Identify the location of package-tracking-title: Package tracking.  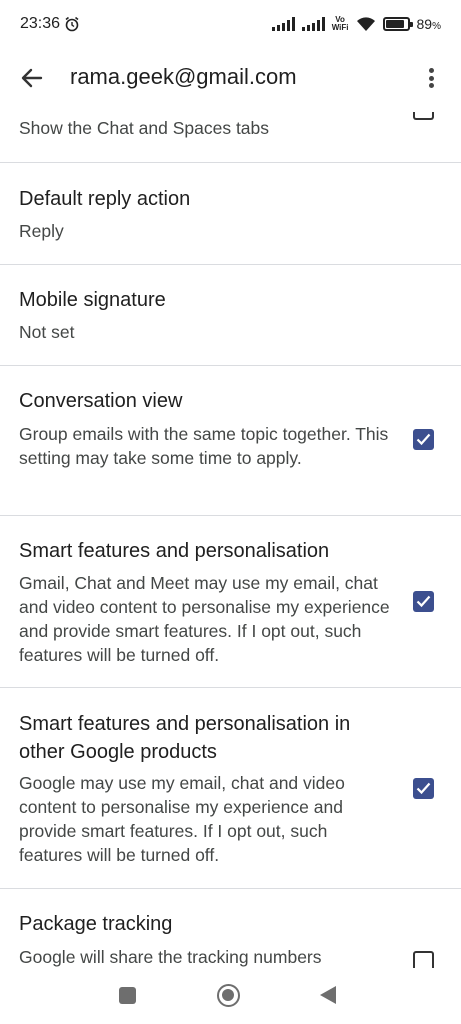
(96, 924).